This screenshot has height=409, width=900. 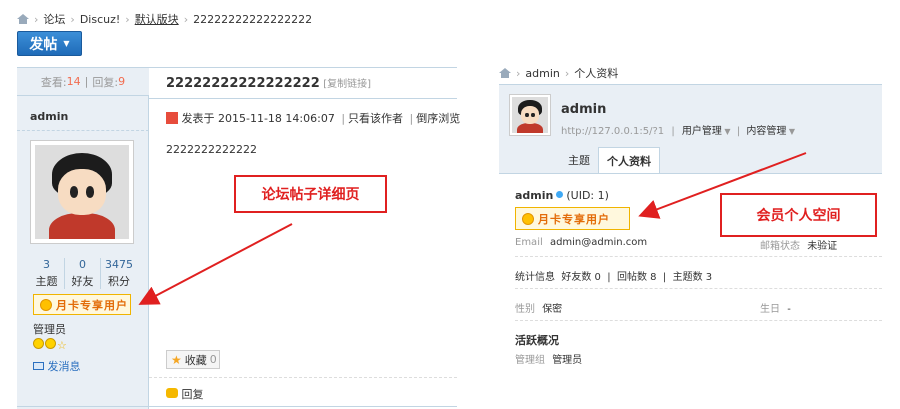 I want to click on forum-callout: 论坛帖子详细页, so click(x=310, y=194).